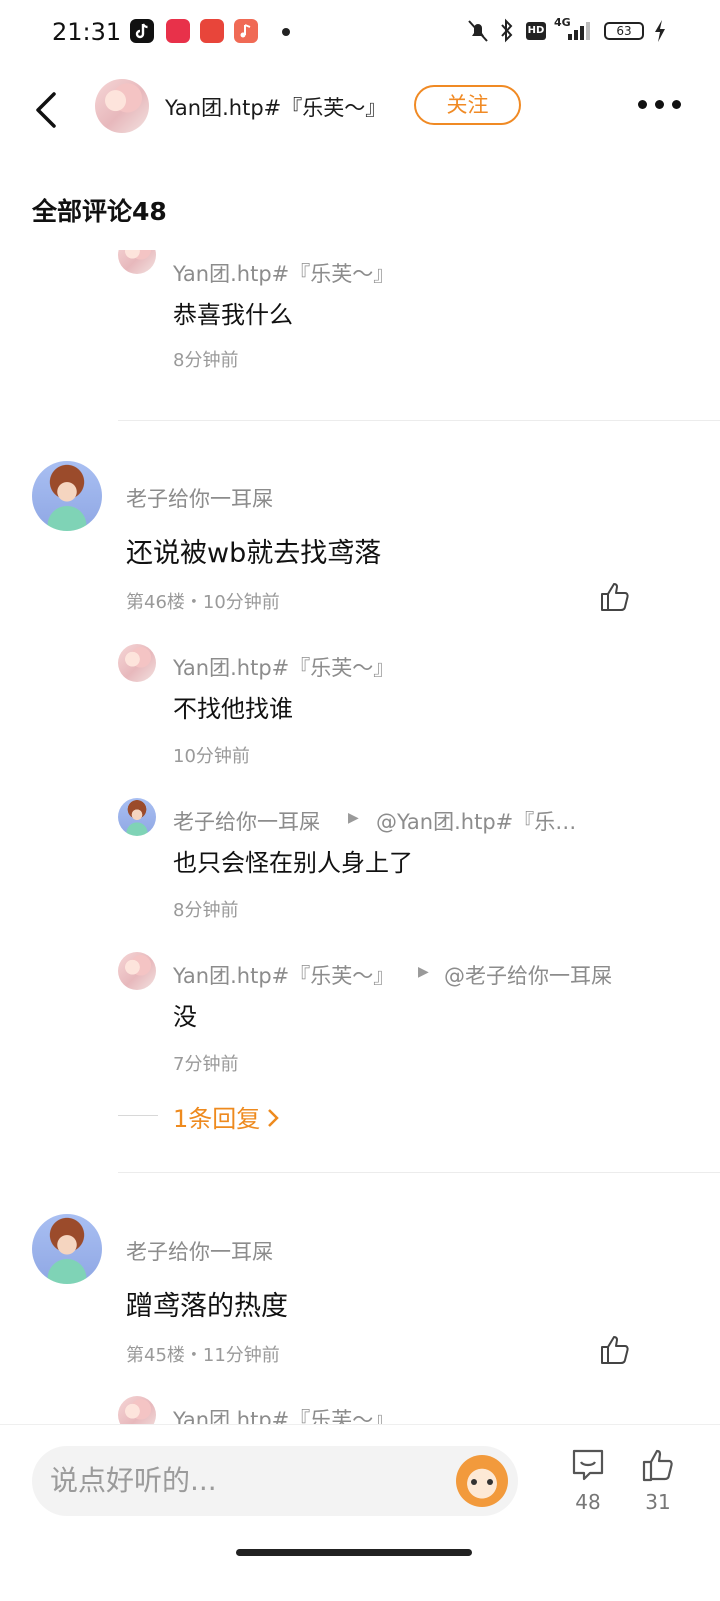 This screenshot has height=1601, width=720. Describe the element at coordinates (660, 31) in the screenshot. I see `charging-icon` at that location.